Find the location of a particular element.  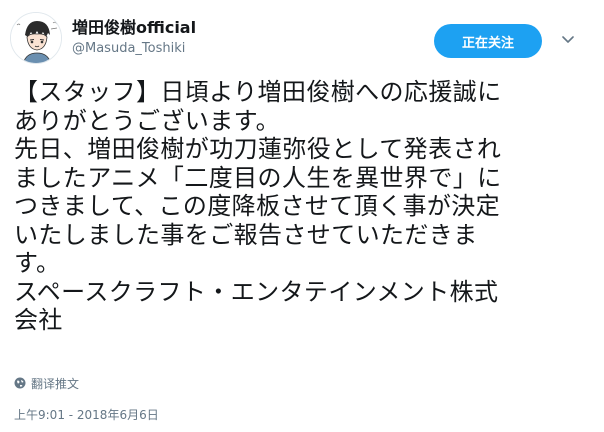

following-button: 正在关注 is located at coordinates (488, 41).